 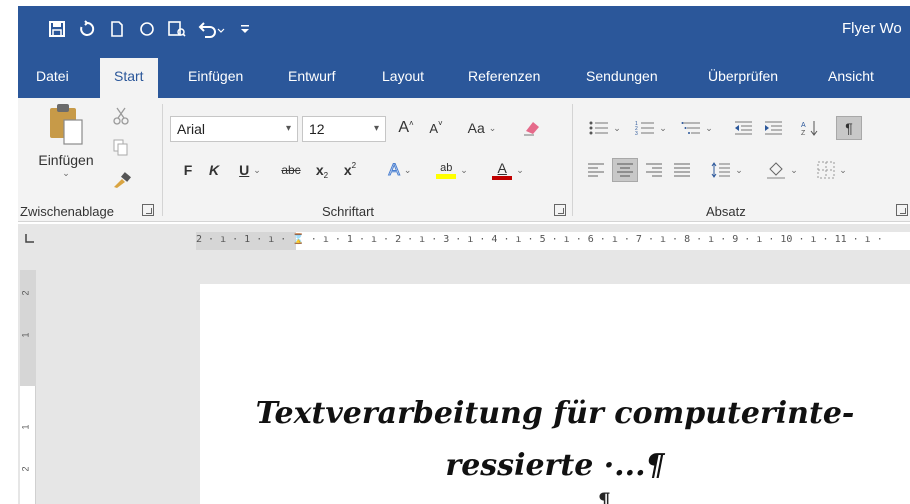 What do you see at coordinates (851, 78) in the screenshot?
I see `tab-ansicht: Ansicht` at bounding box center [851, 78].